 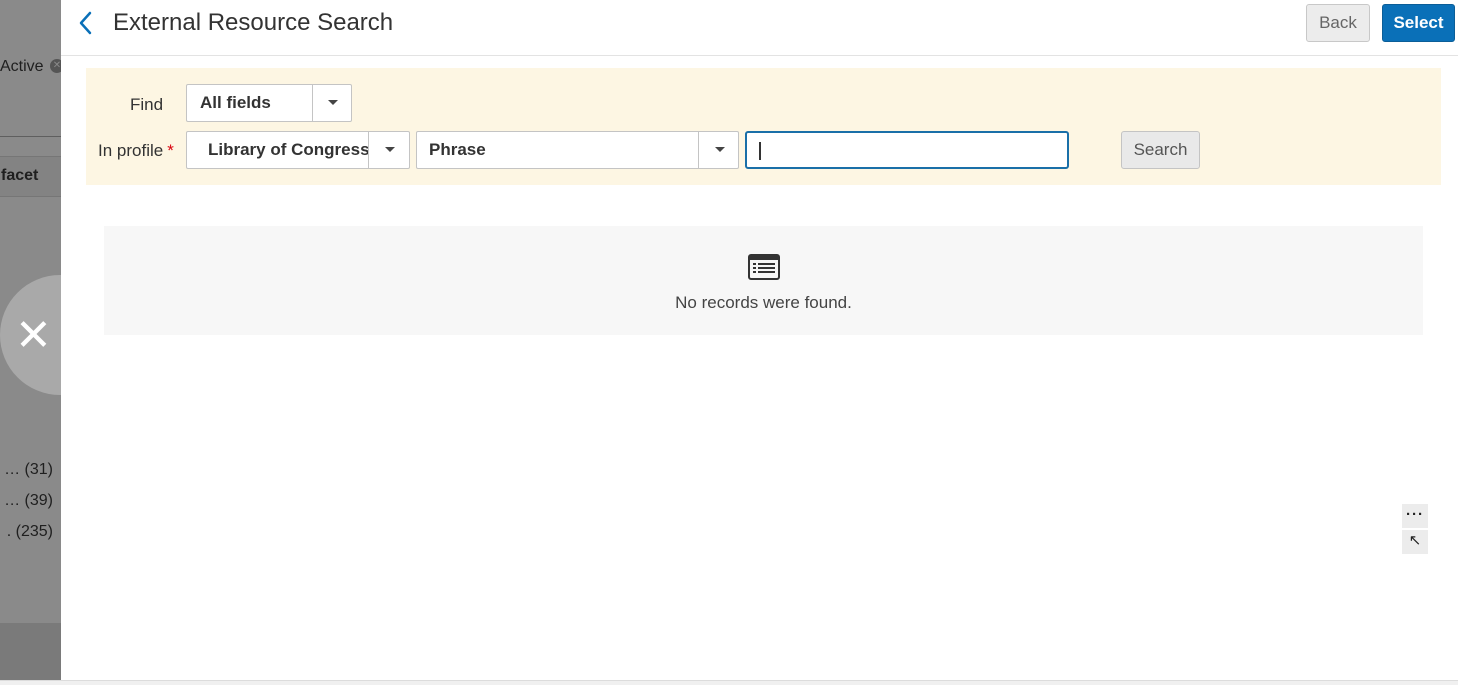 I want to click on select-button: Select, so click(x=1418, y=23).